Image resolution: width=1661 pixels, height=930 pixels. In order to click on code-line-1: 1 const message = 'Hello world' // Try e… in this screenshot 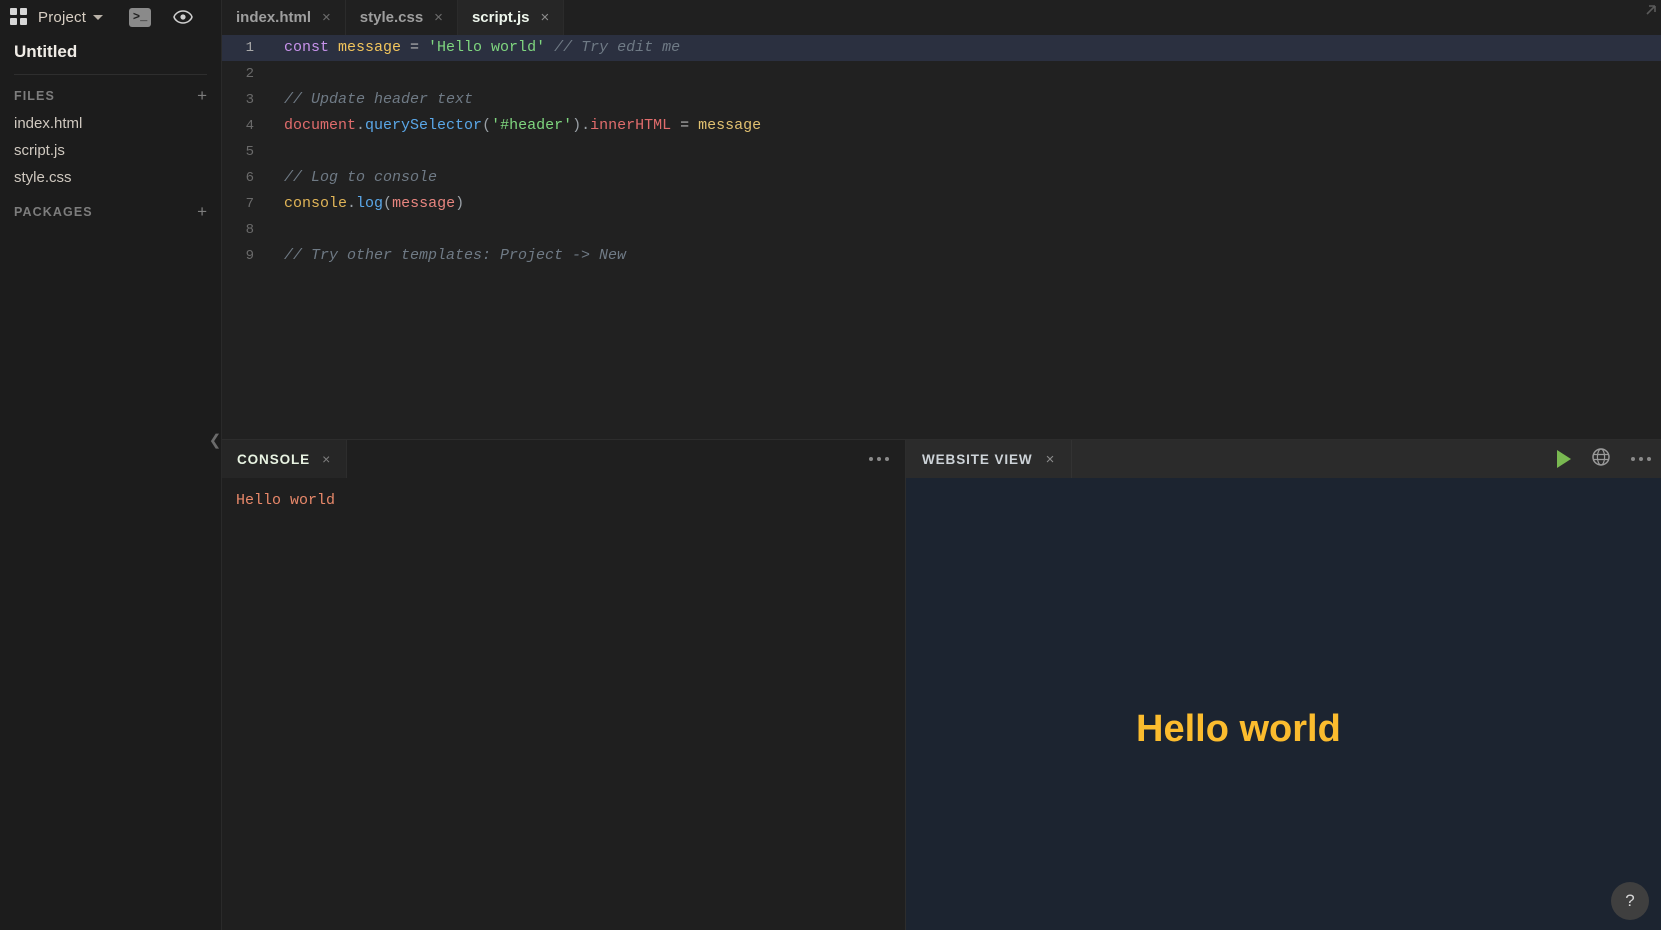, I will do `click(941, 48)`.